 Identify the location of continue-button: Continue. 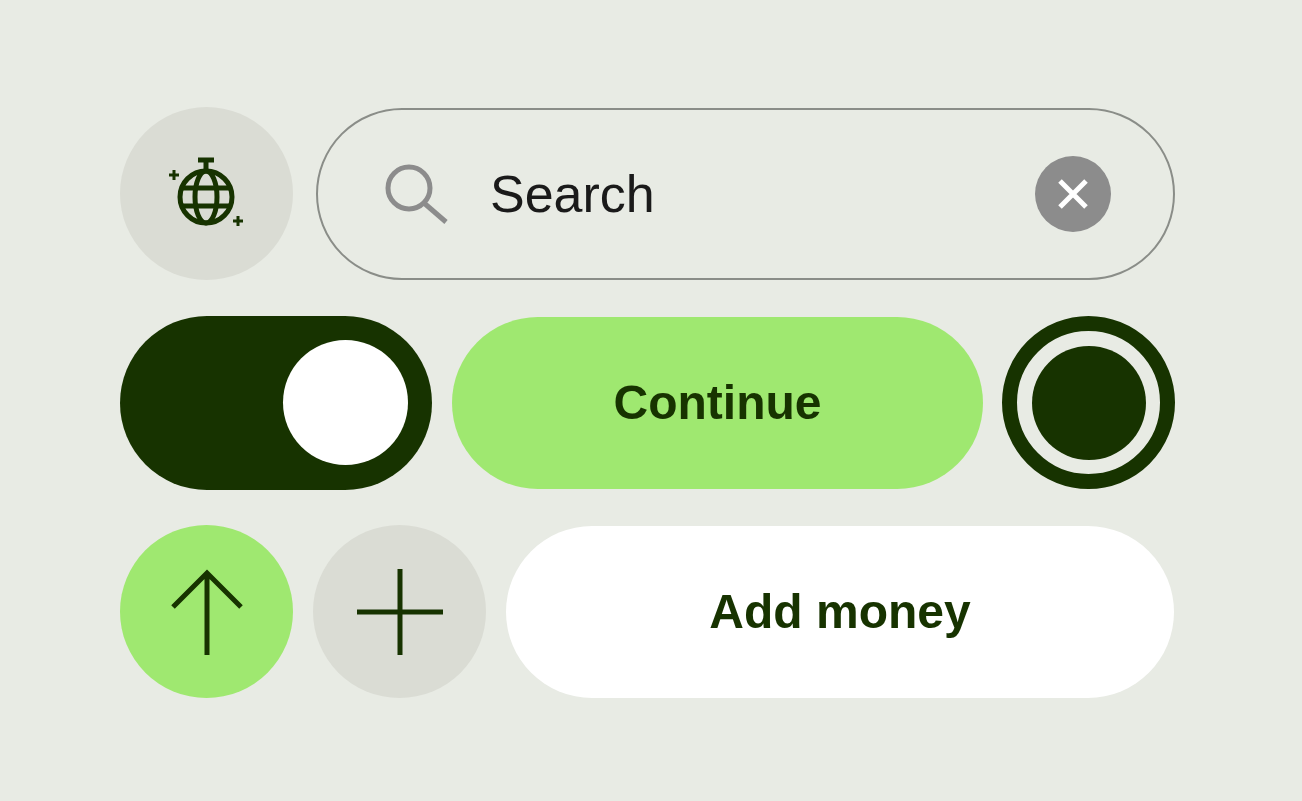
(717, 402).